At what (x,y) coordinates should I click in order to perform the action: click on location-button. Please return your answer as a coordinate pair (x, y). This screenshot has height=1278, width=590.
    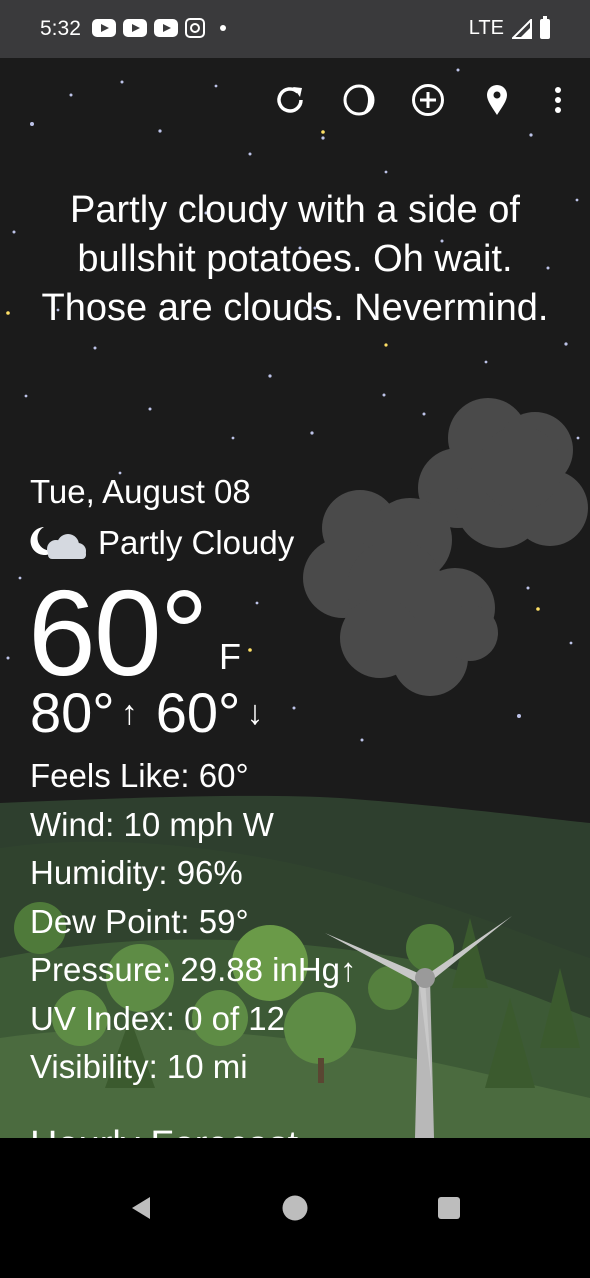
    Looking at the image, I should click on (497, 100).